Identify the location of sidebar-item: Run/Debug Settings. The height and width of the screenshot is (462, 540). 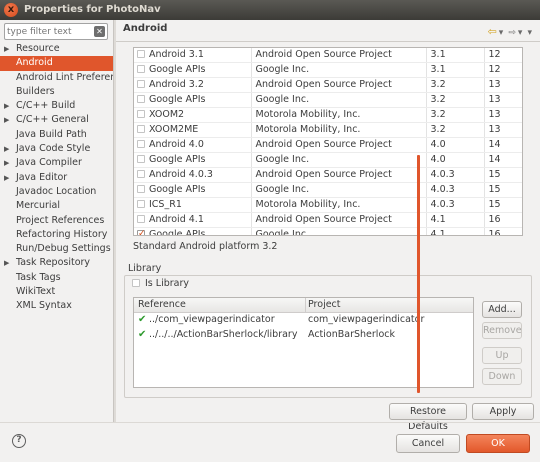
(56, 249).